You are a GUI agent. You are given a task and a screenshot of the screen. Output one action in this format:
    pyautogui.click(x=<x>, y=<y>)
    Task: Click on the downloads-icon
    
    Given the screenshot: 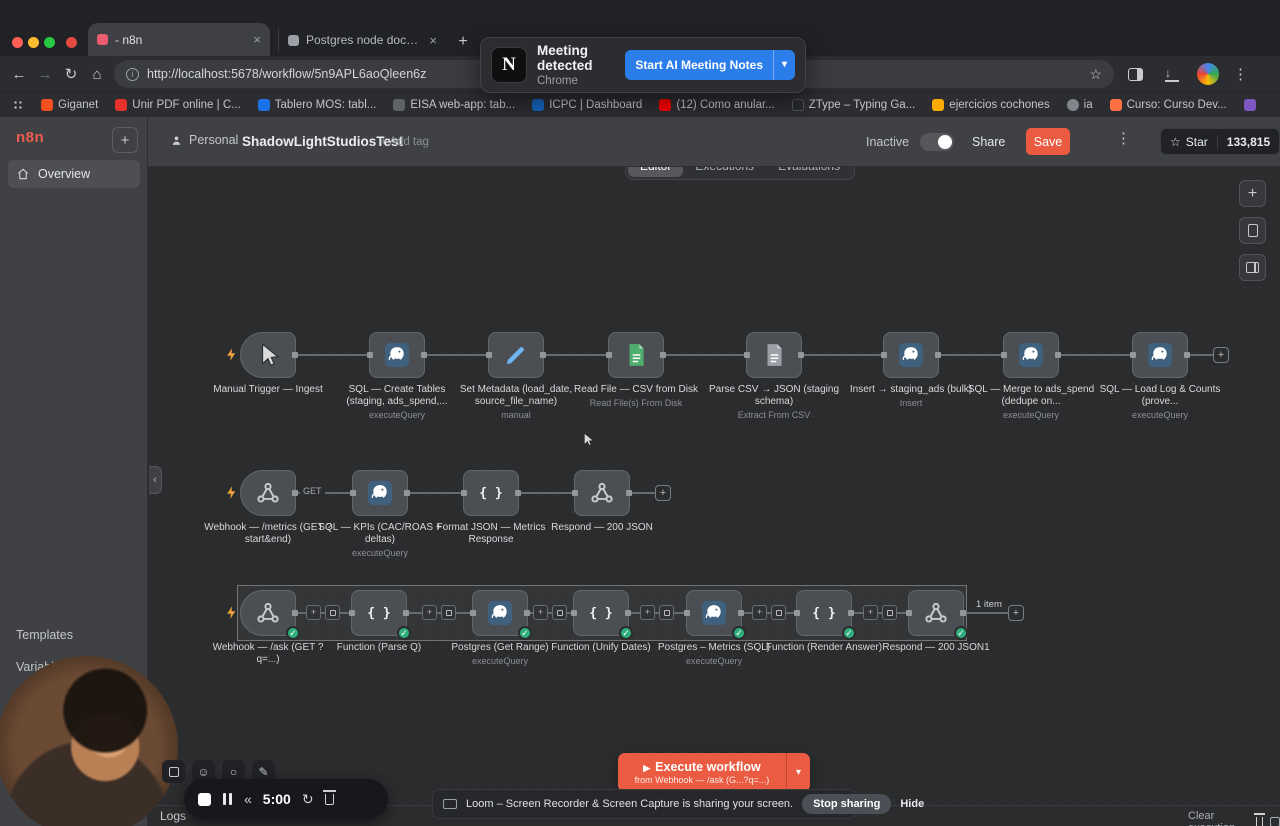 What is the action you would take?
    pyautogui.click(x=1172, y=74)
    